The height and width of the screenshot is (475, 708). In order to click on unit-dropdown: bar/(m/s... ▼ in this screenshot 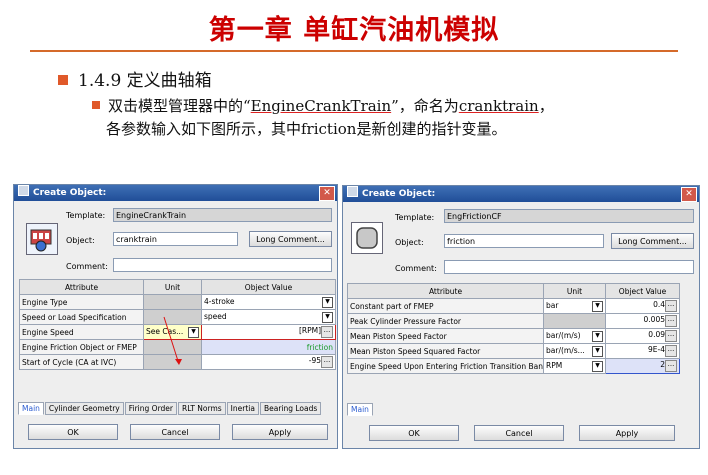, I will do `click(574, 351)`.